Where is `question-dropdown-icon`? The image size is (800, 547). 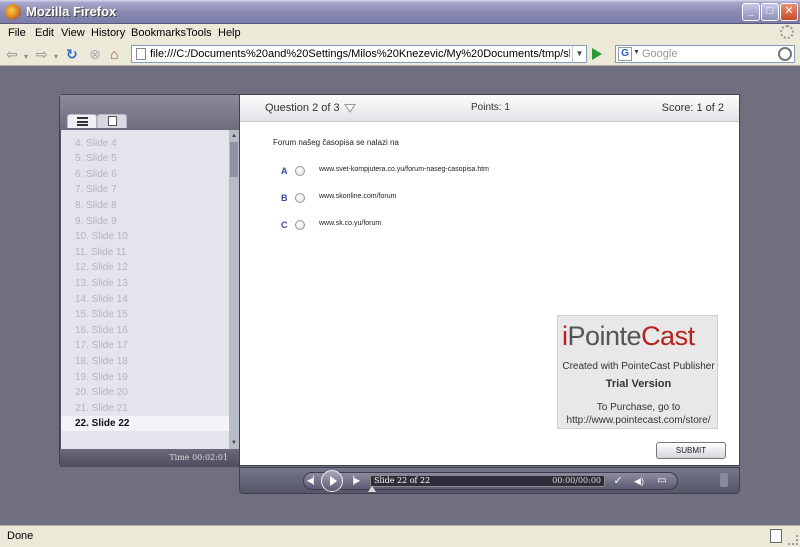 question-dropdown-icon is located at coordinates (350, 108).